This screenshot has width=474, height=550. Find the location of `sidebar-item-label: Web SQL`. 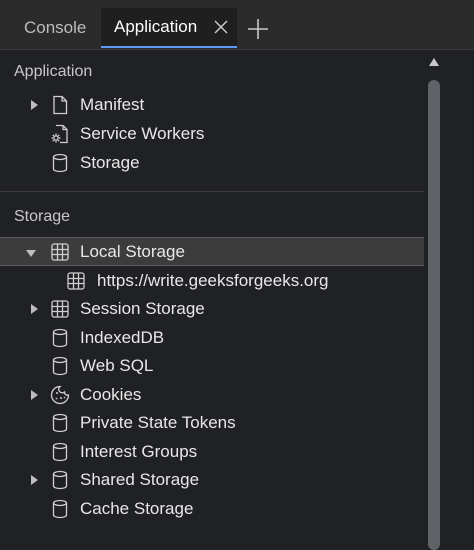

sidebar-item-label: Web SQL is located at coordinates (117, 365).